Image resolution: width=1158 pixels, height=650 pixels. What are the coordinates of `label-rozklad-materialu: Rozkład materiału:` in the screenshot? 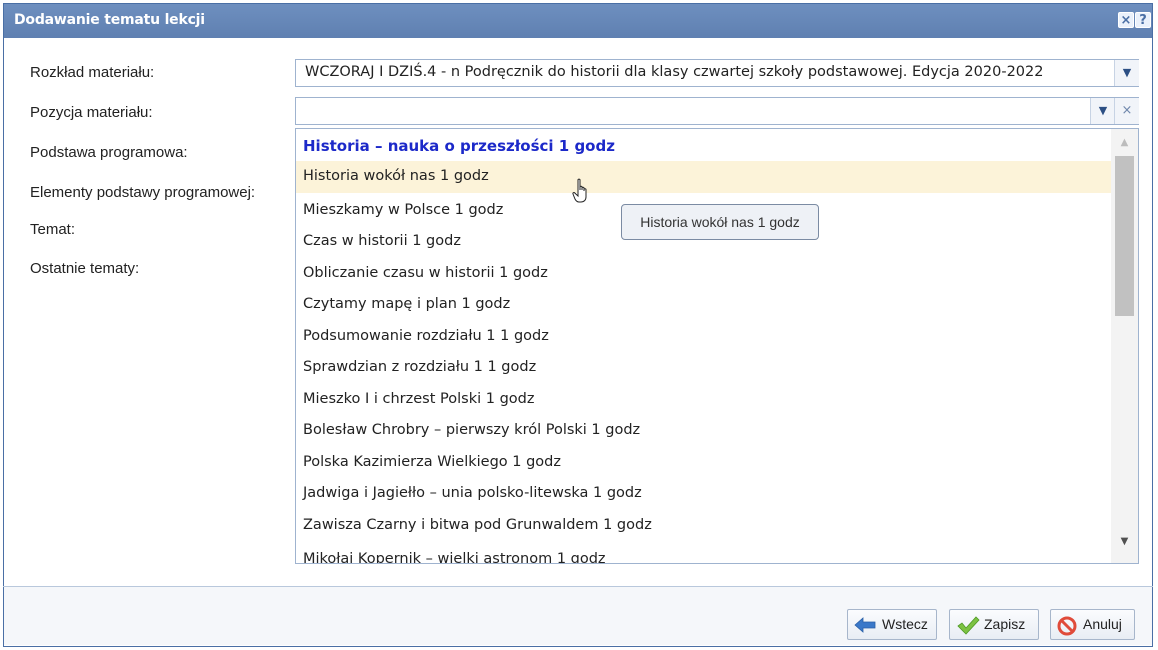 It's located at (92, 72).